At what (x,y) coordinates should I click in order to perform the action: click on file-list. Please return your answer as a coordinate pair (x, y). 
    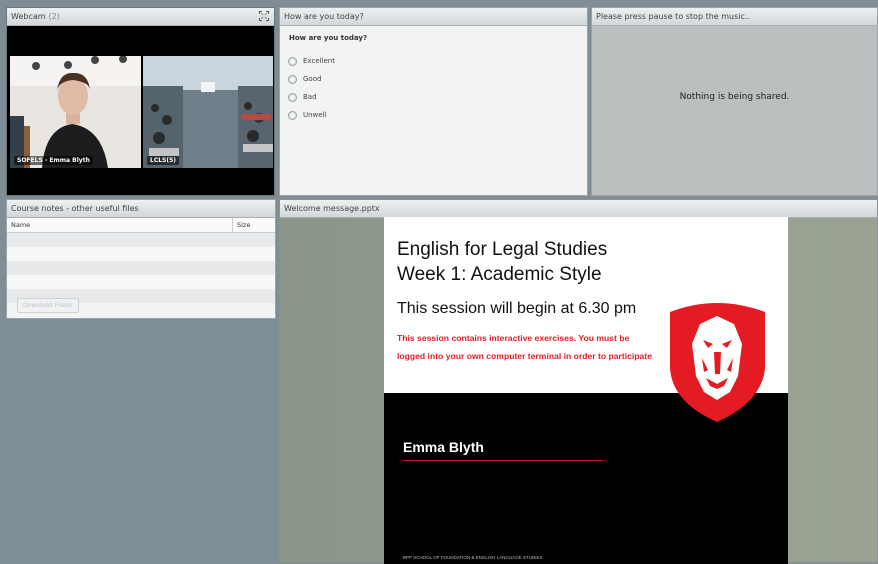
    Looking at the image, I should click on (141, 268).